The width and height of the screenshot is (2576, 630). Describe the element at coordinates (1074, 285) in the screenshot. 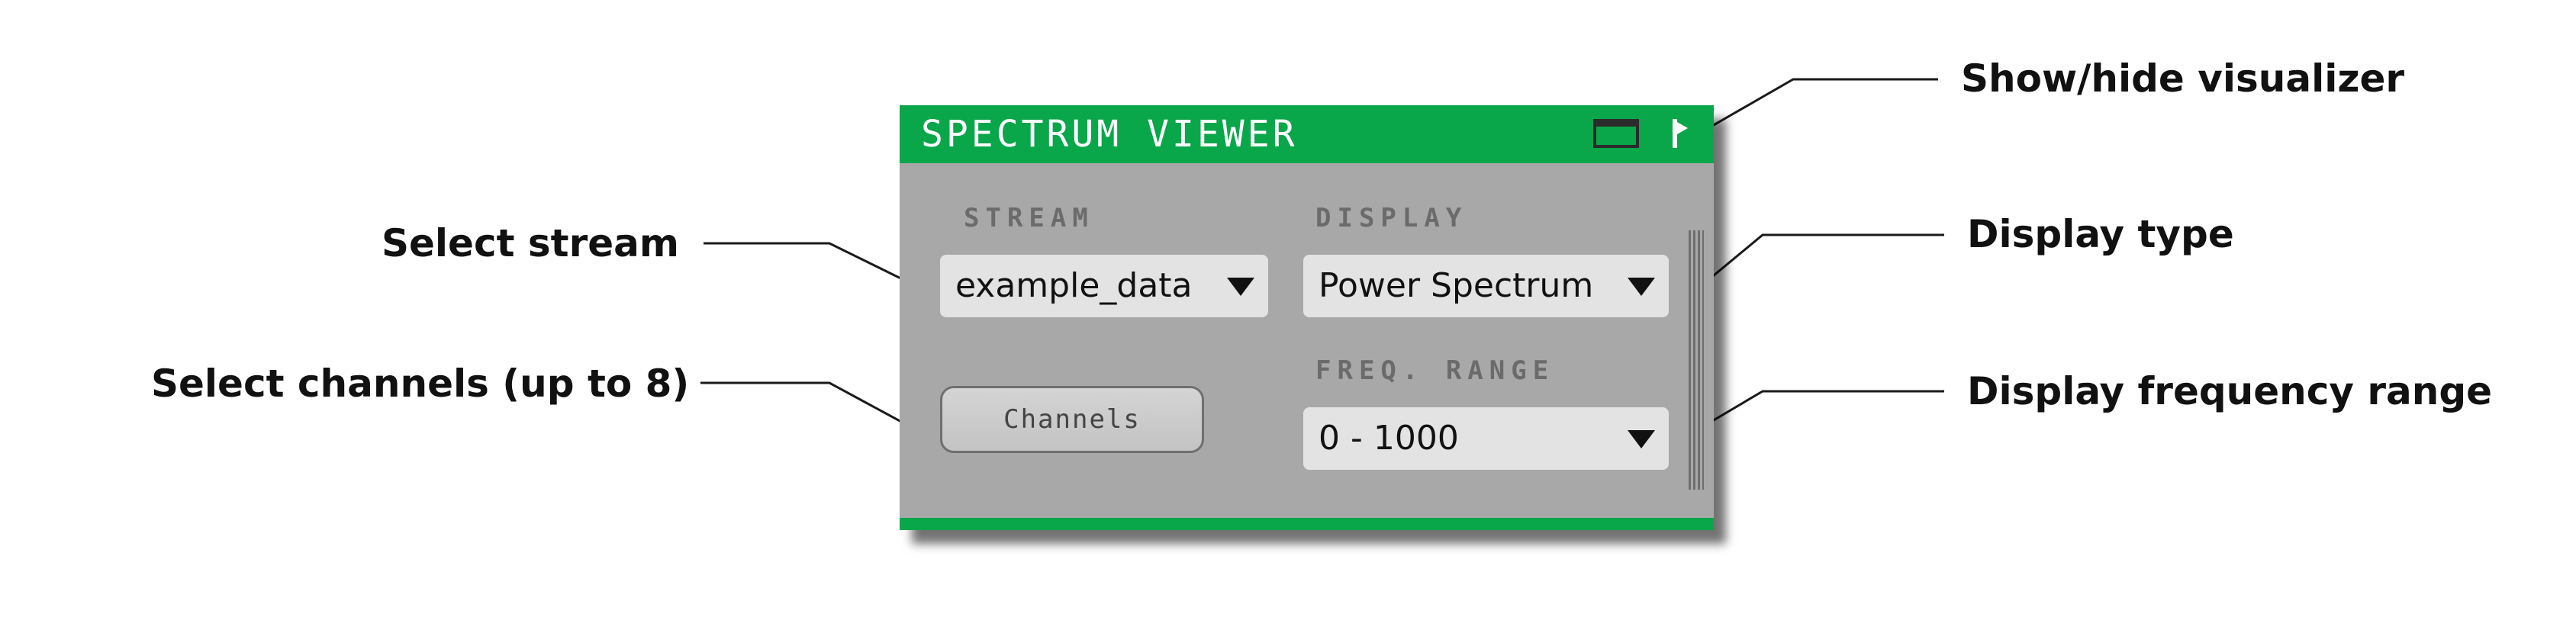

I see `stream-value: example_data` at that location.